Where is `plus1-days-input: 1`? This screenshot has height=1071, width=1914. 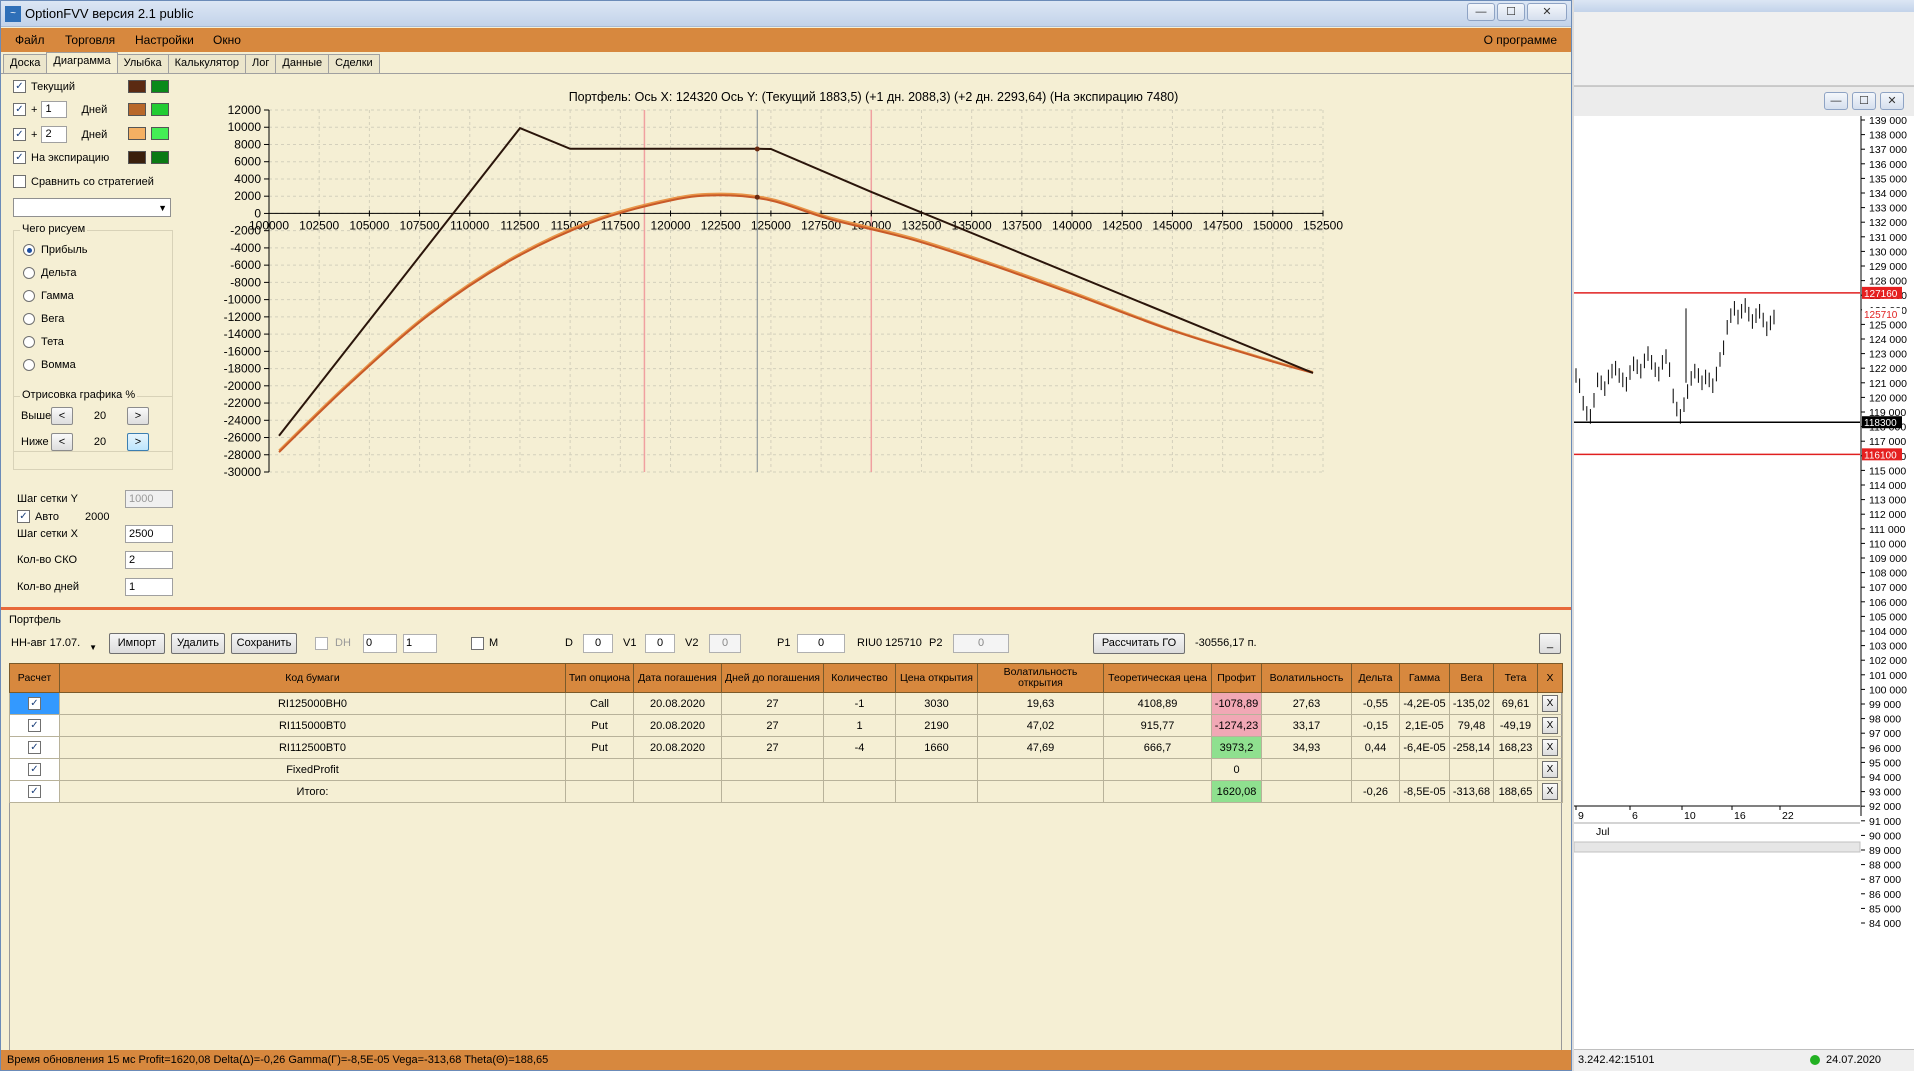
plus1-days-input: 1 is located at coordinates (54, 109).